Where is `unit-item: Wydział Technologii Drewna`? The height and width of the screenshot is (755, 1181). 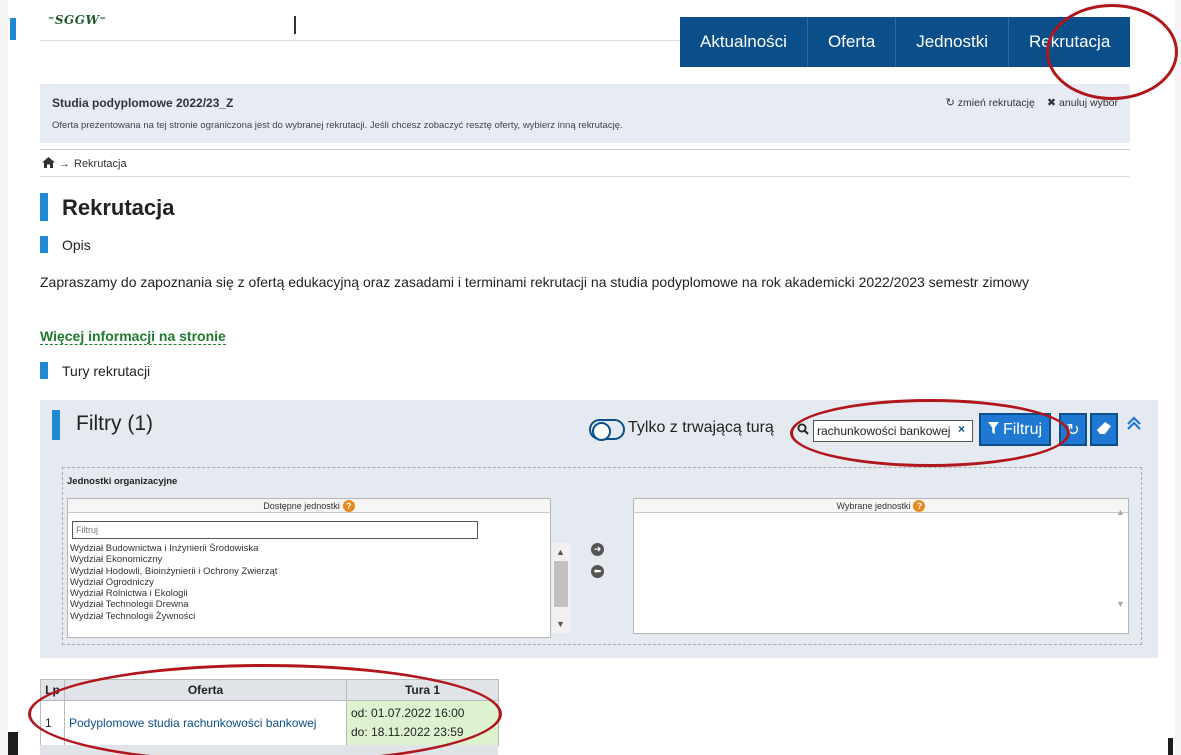 unit-item: Wydział Technologii Drewna is located at coordinates (311, 604).